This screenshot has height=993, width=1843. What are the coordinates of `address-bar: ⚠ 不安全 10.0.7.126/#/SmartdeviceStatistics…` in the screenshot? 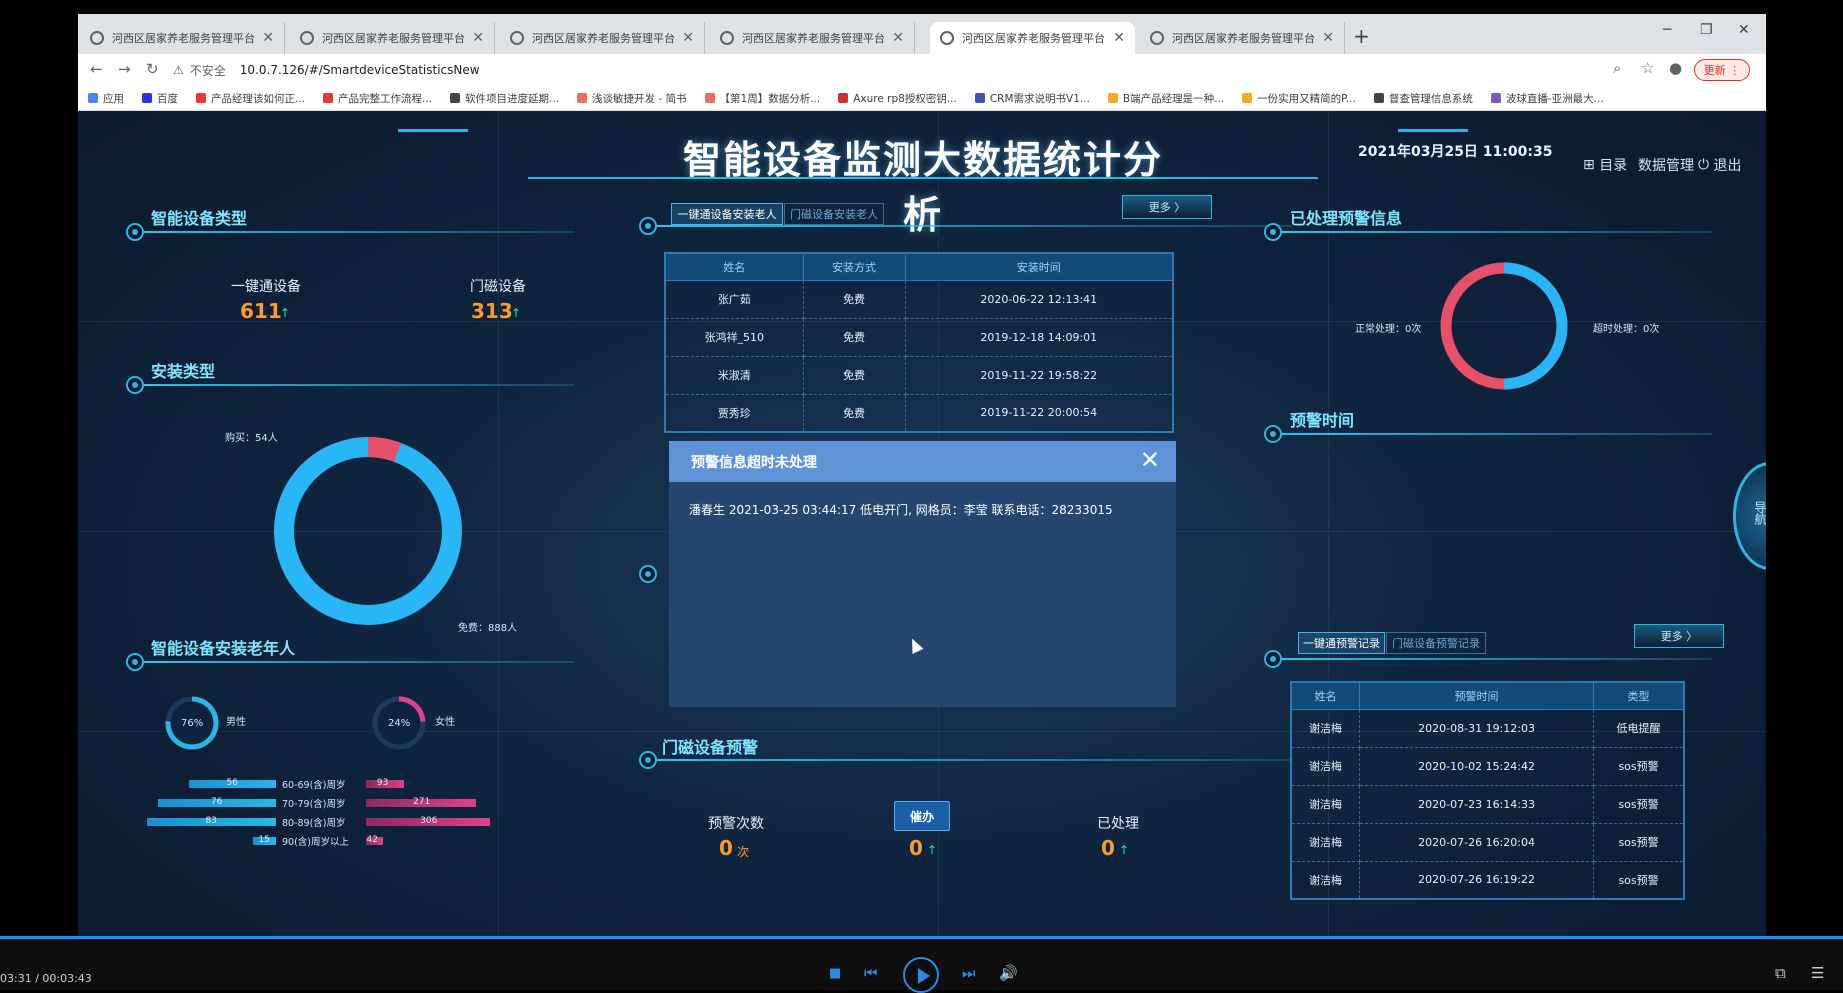 It's located at (893, 70).